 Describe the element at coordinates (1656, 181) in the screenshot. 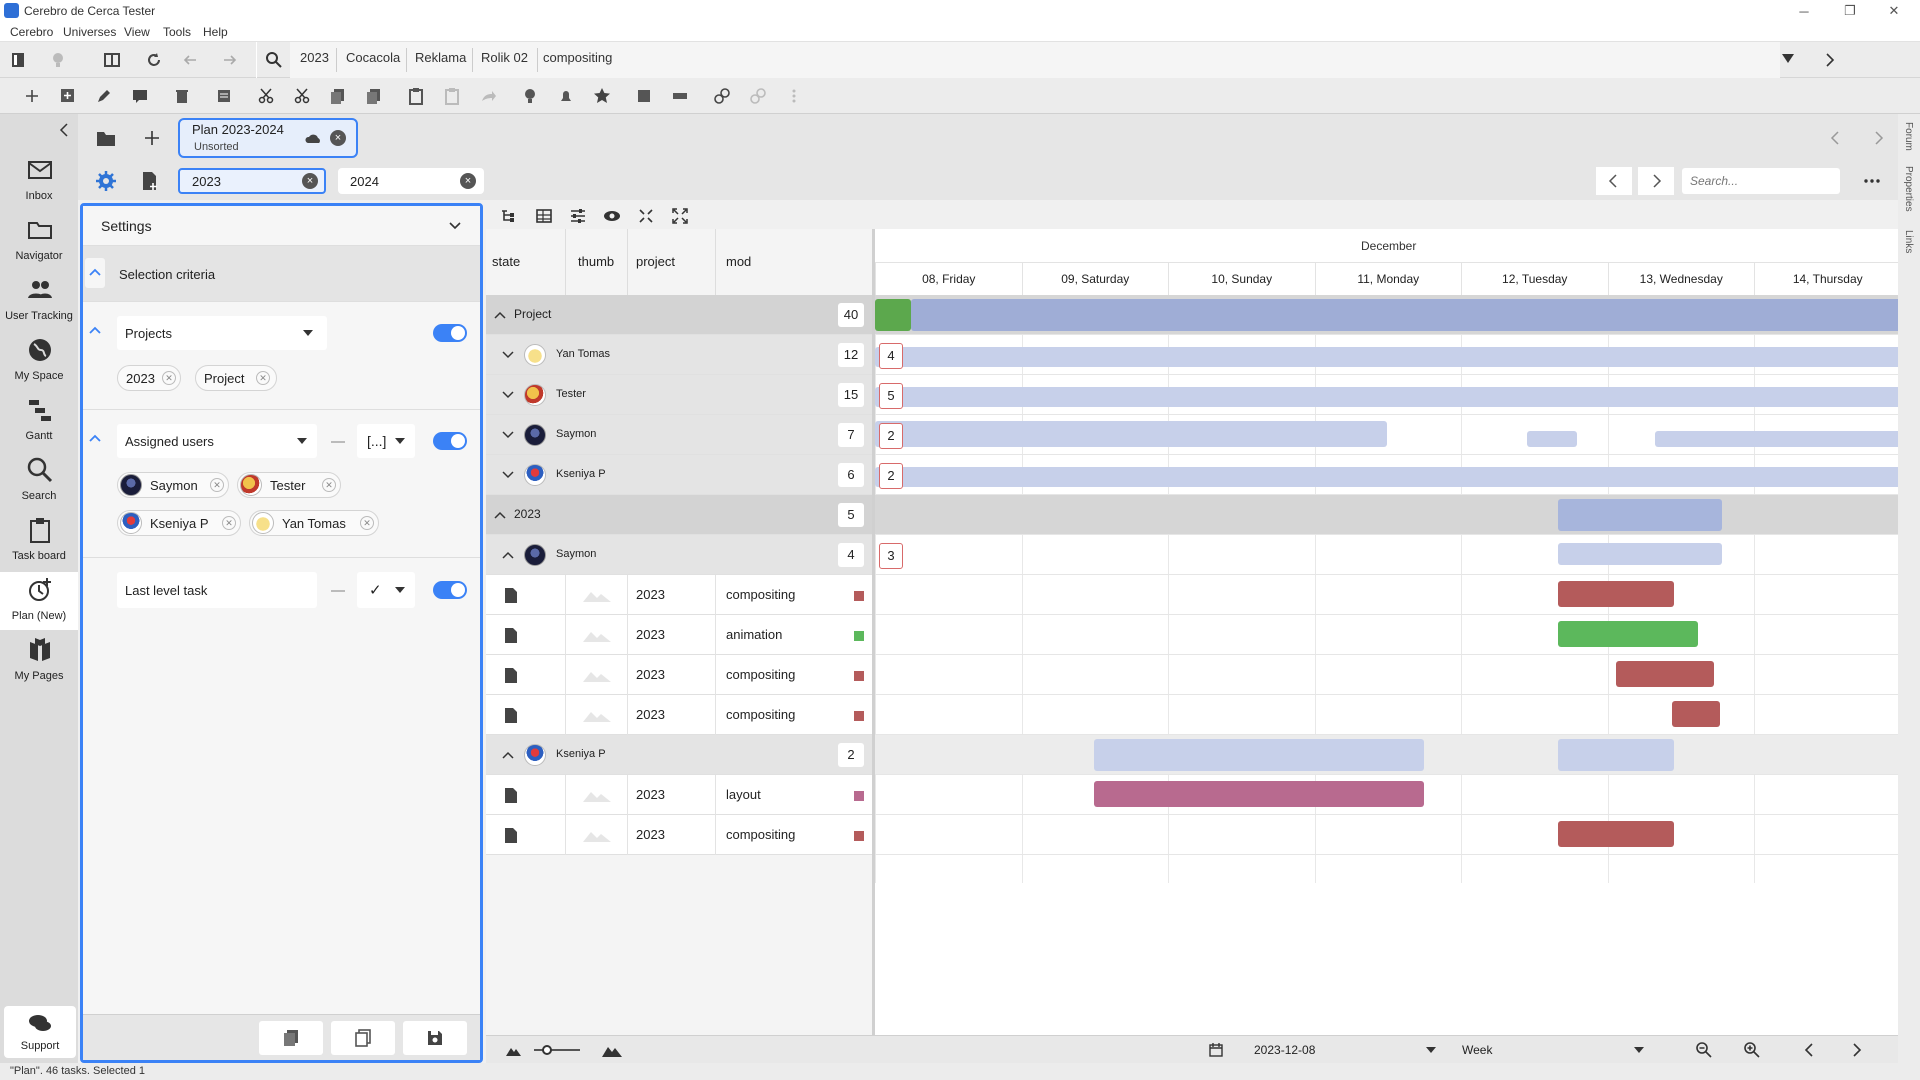

I see `filters-next-icon` at that location.